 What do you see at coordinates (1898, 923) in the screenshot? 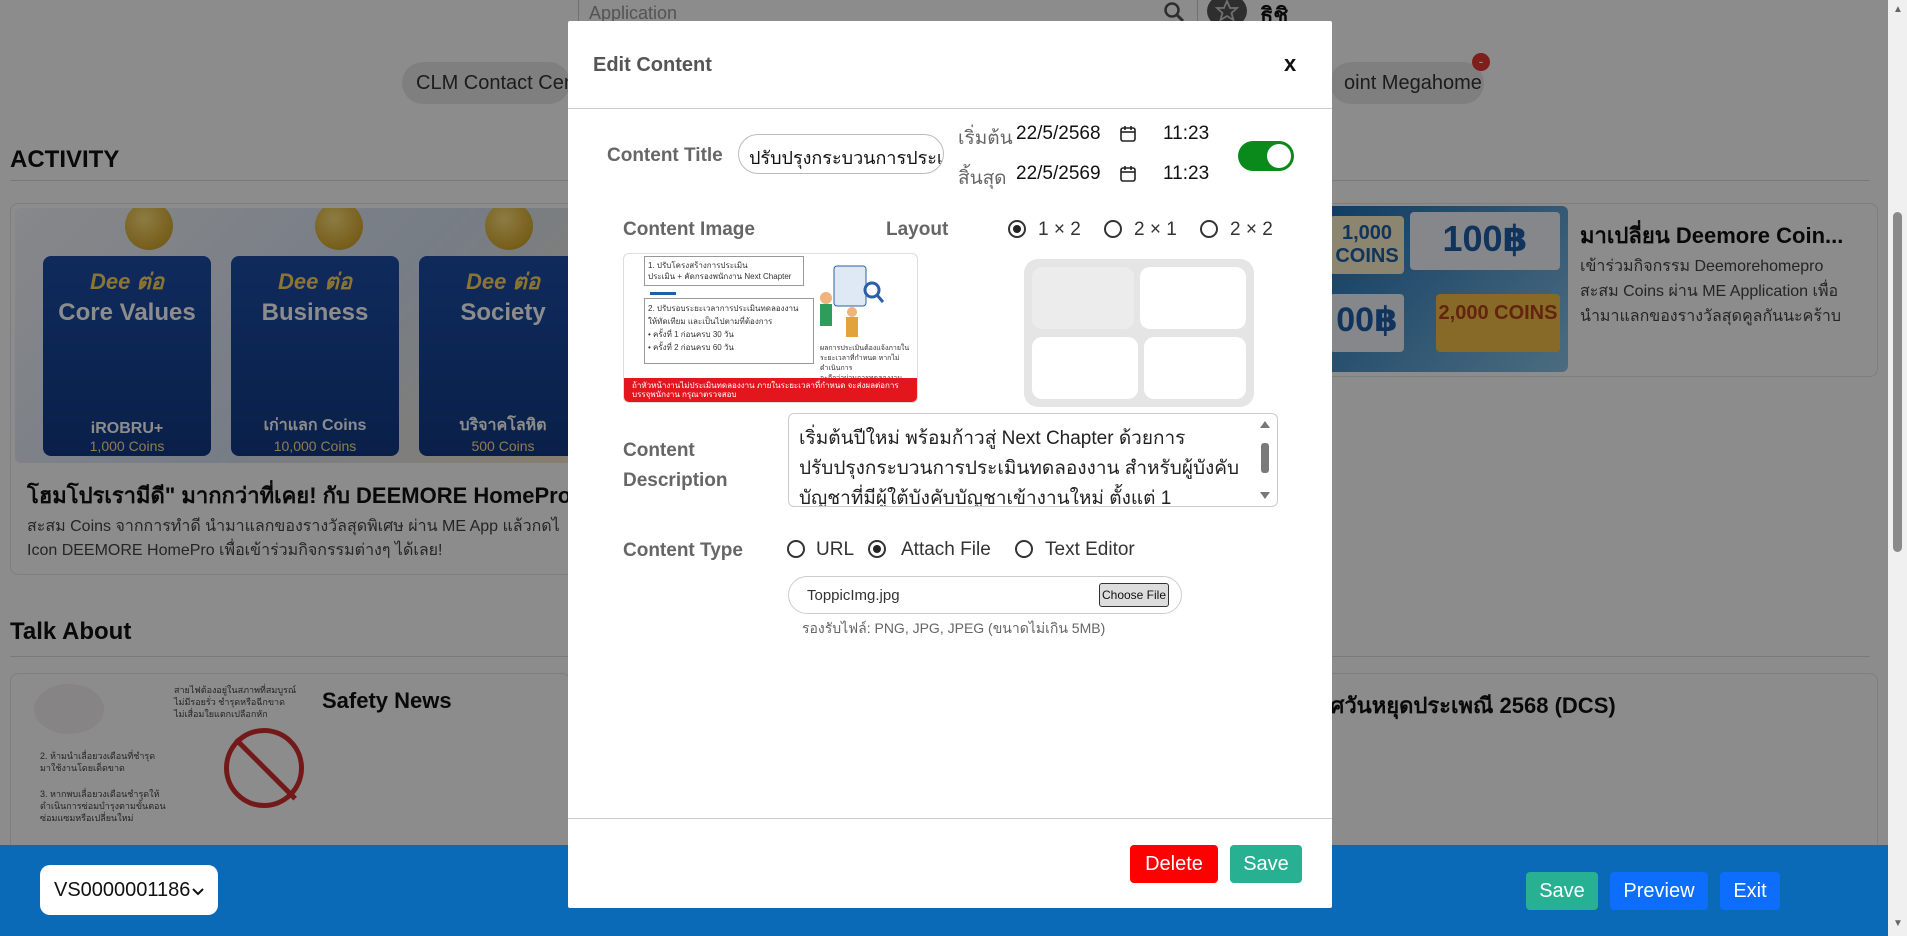
I see `scroll-down-arrow-icon: ▼` at bounding box center [1898, 923].